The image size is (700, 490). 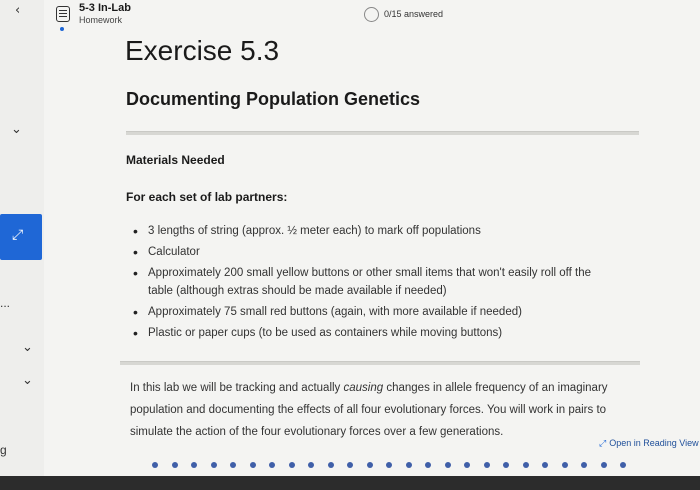 I want to click on rail-letter: g, so click(x=3, y=450).